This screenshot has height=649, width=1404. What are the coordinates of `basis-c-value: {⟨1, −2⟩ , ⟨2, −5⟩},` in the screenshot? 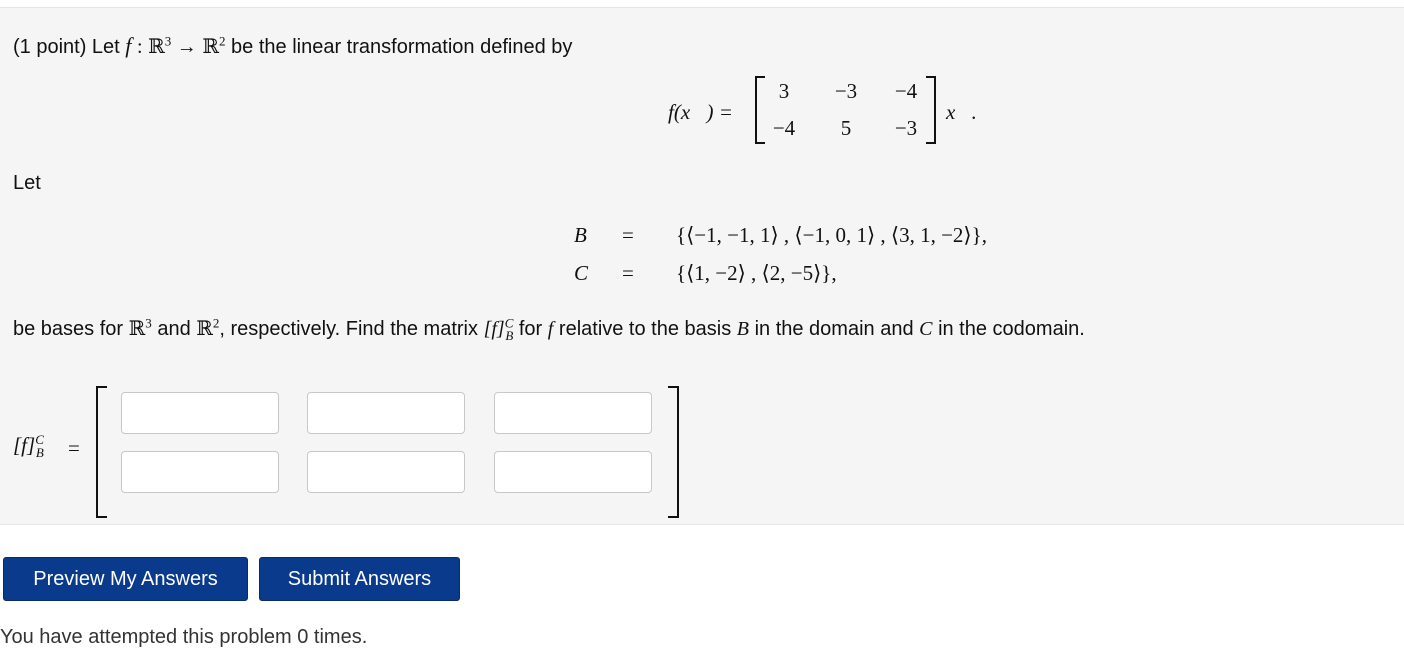 It's located at (756, 273).